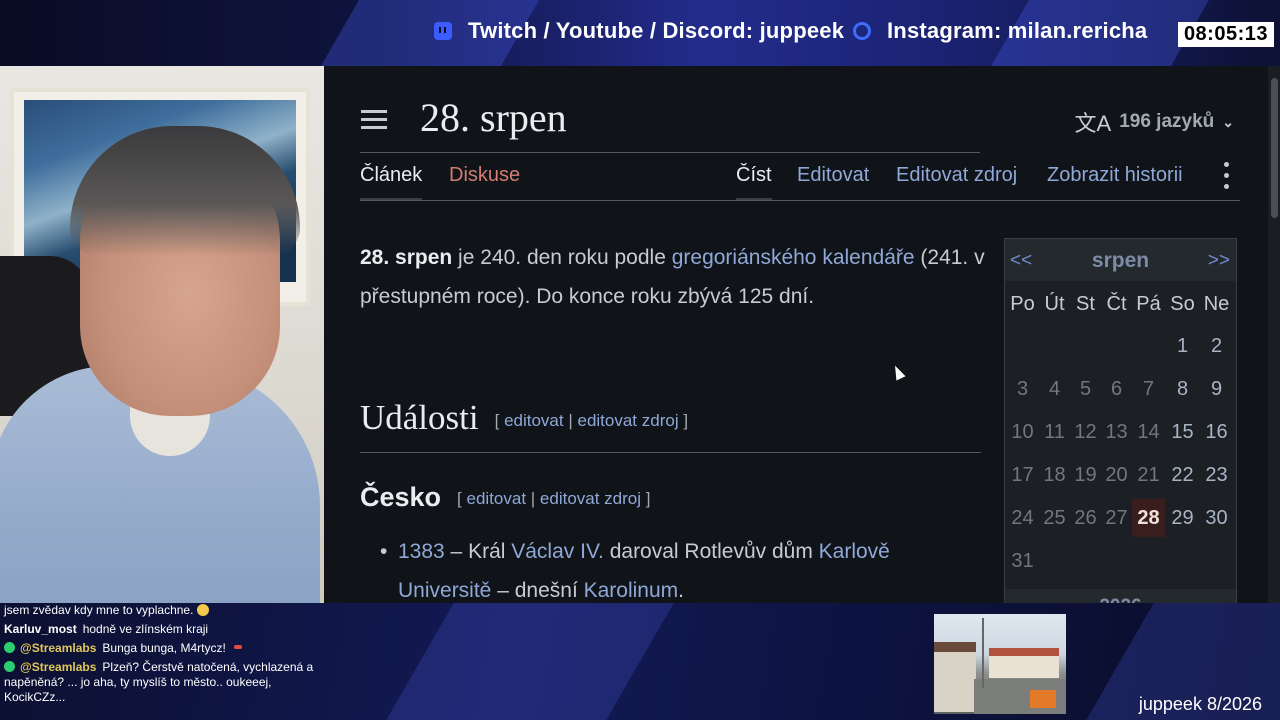 The image size is (1280, 720). I want to click on calendar-header: srpen << >>, so click(1120, 260).